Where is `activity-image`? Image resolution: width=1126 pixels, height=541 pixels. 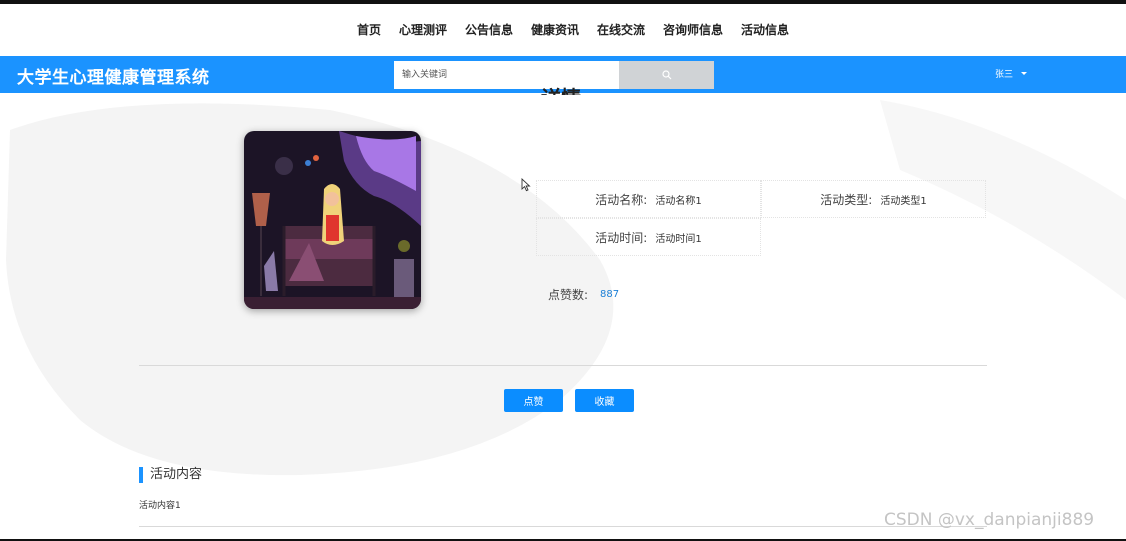
activity-image is located at coordinates (332, 220).